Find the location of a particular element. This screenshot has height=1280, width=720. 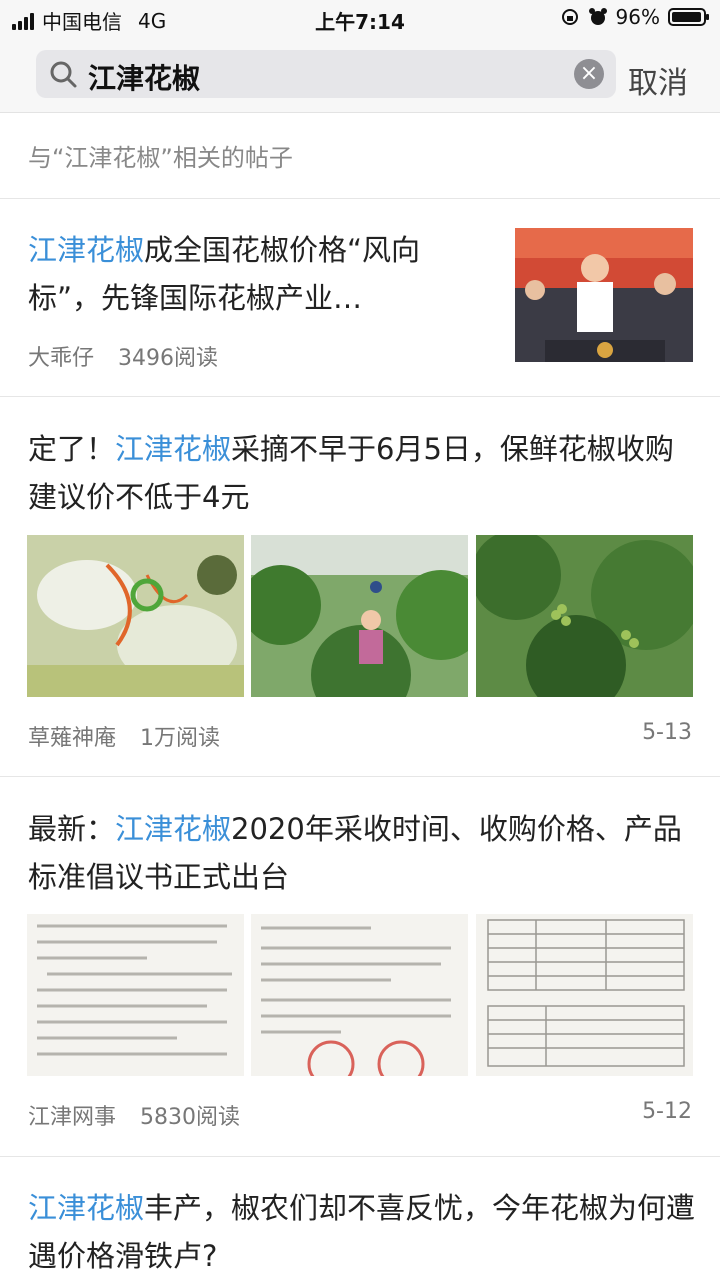

search-query: 江津花椒 is located at coordinates (144, 78).